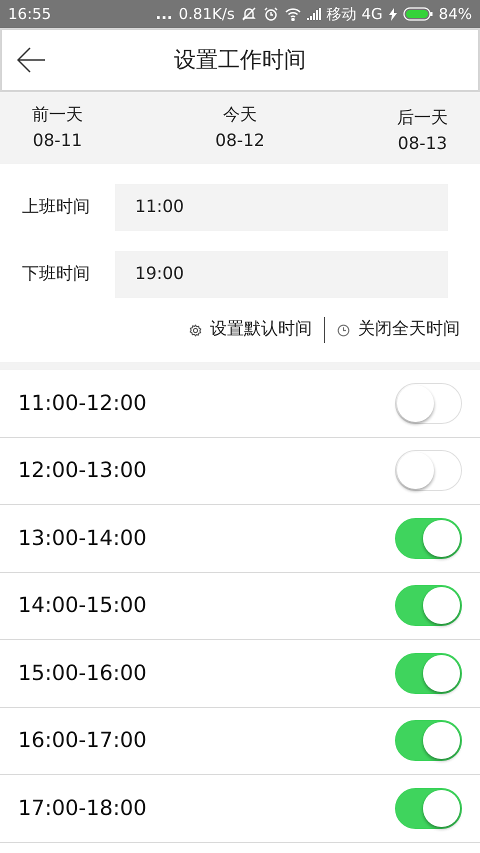  What do you see at coordinates (354, 14) in the screenshot?
I see `carrier-label: 移动 4G` at bounding box center [354, 14].